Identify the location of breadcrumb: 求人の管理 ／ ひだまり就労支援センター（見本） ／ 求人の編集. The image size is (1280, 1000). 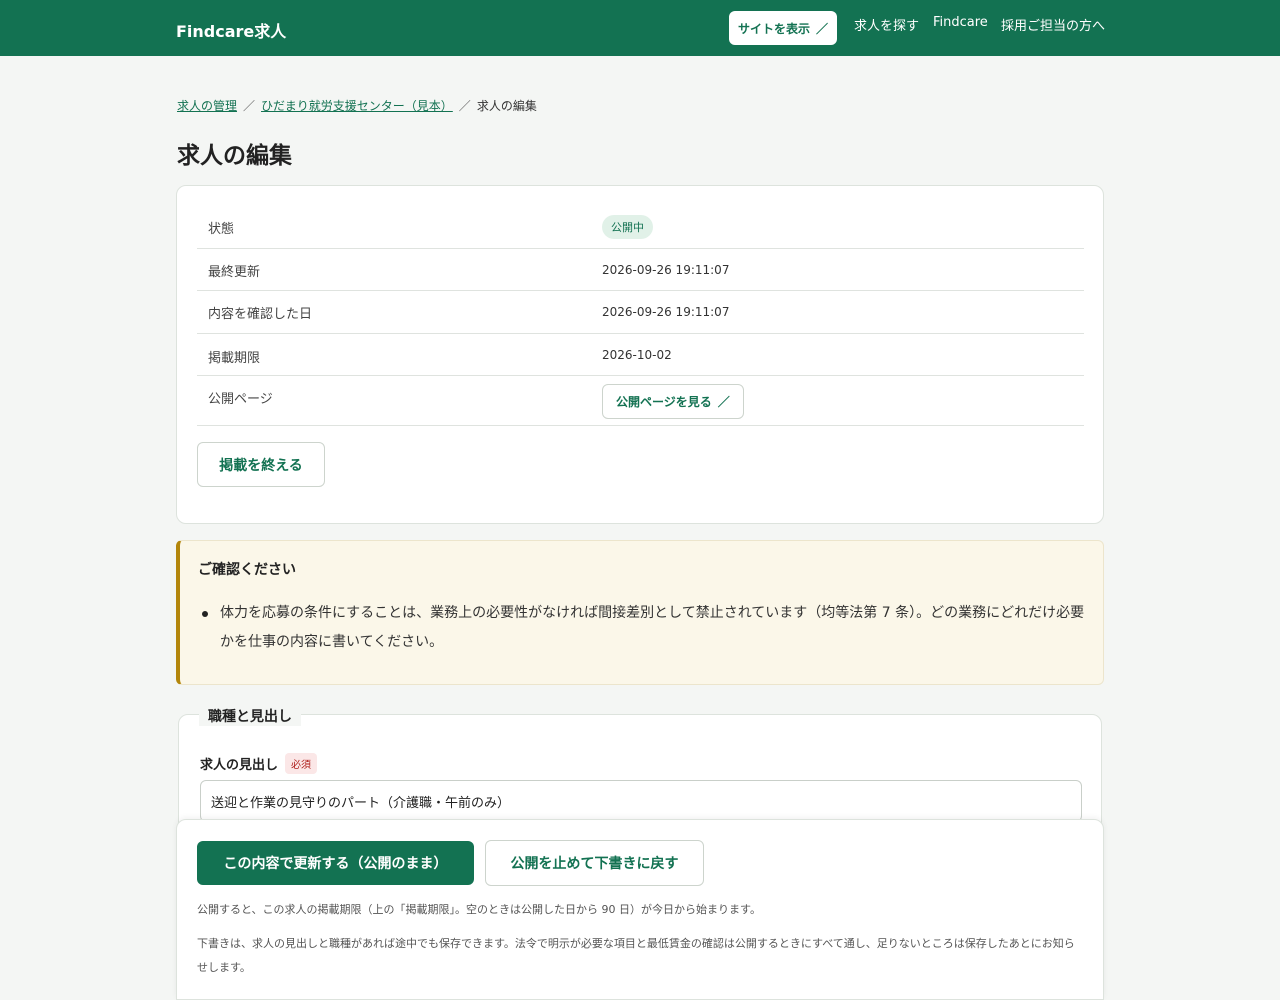
(357, 105).